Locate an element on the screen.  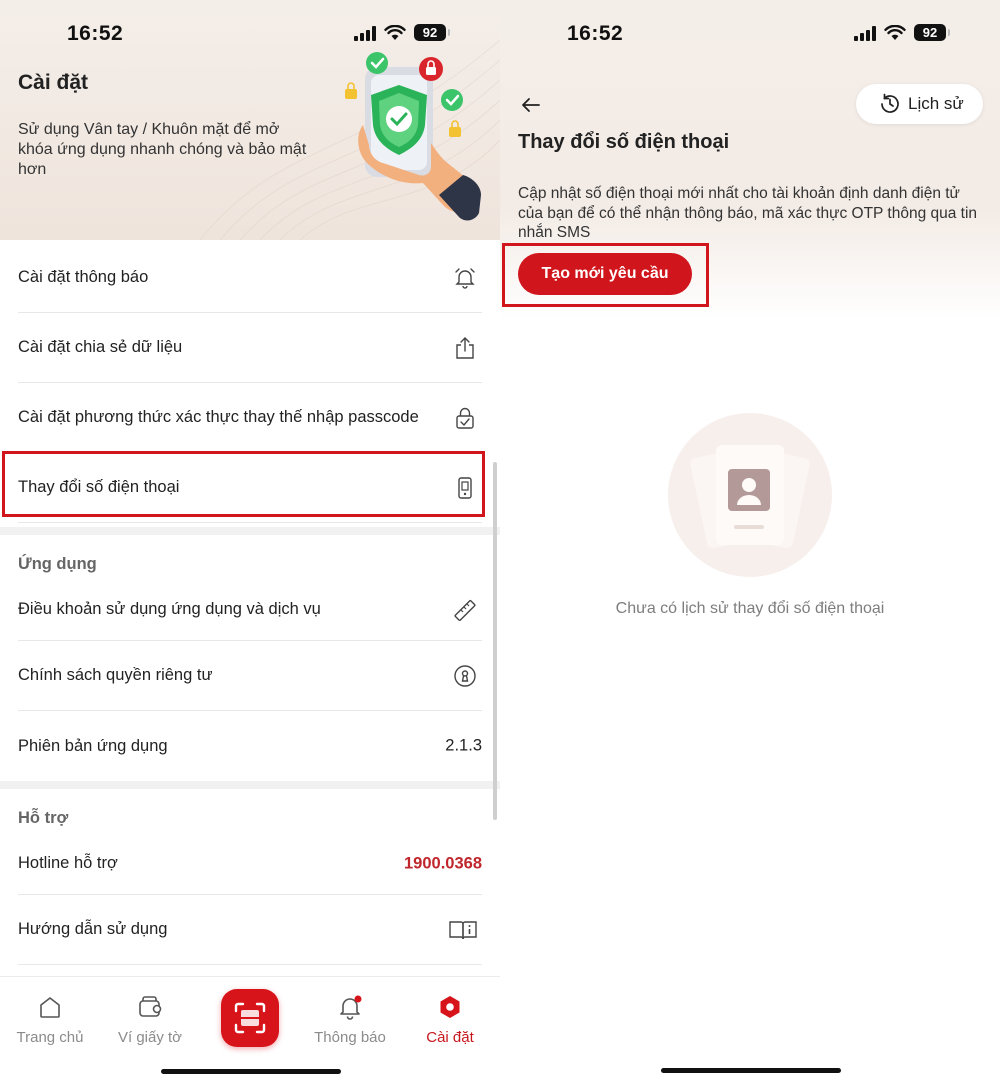
nav-label: Trang chủ is located at coordinates (50, 1037).